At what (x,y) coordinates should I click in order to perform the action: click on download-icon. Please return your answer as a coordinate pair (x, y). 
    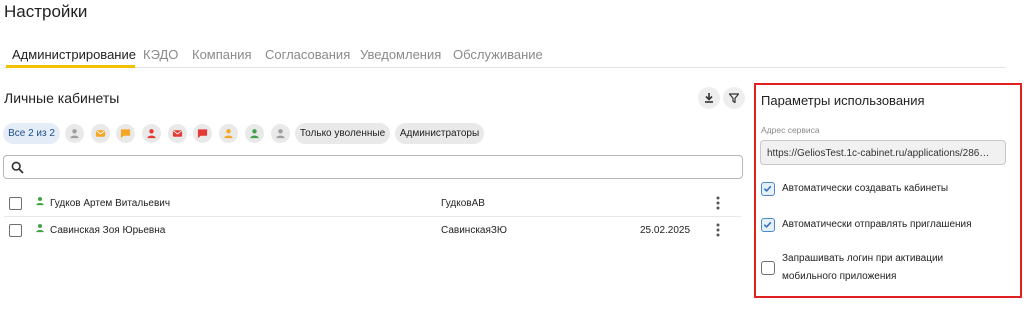
    Looking at the image, I should click on (709, 98).